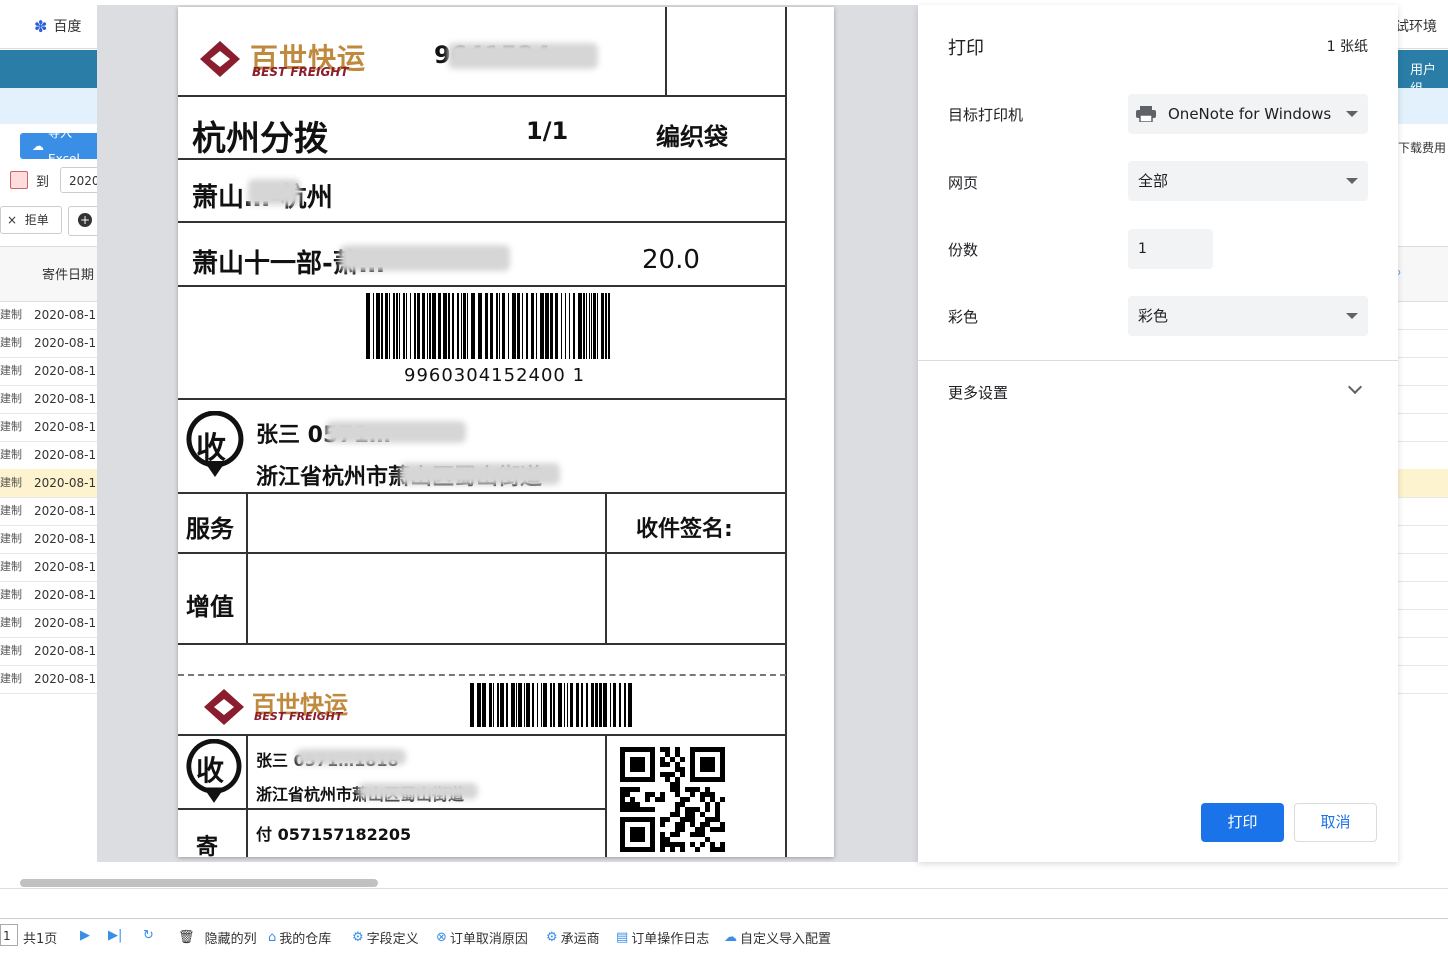 This screenshot has width=1448, height=955. I want to click on download-fee-link: 下载费用, so click(1422, 147).